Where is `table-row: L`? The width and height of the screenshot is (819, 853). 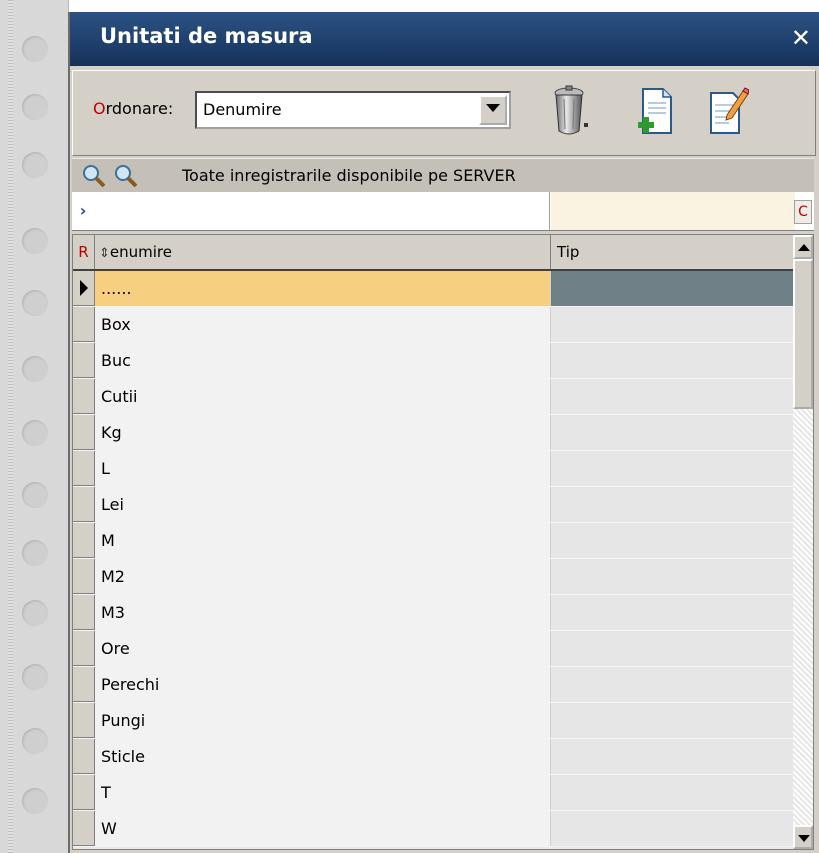
table-row: L is located at coordinates (433, 469).